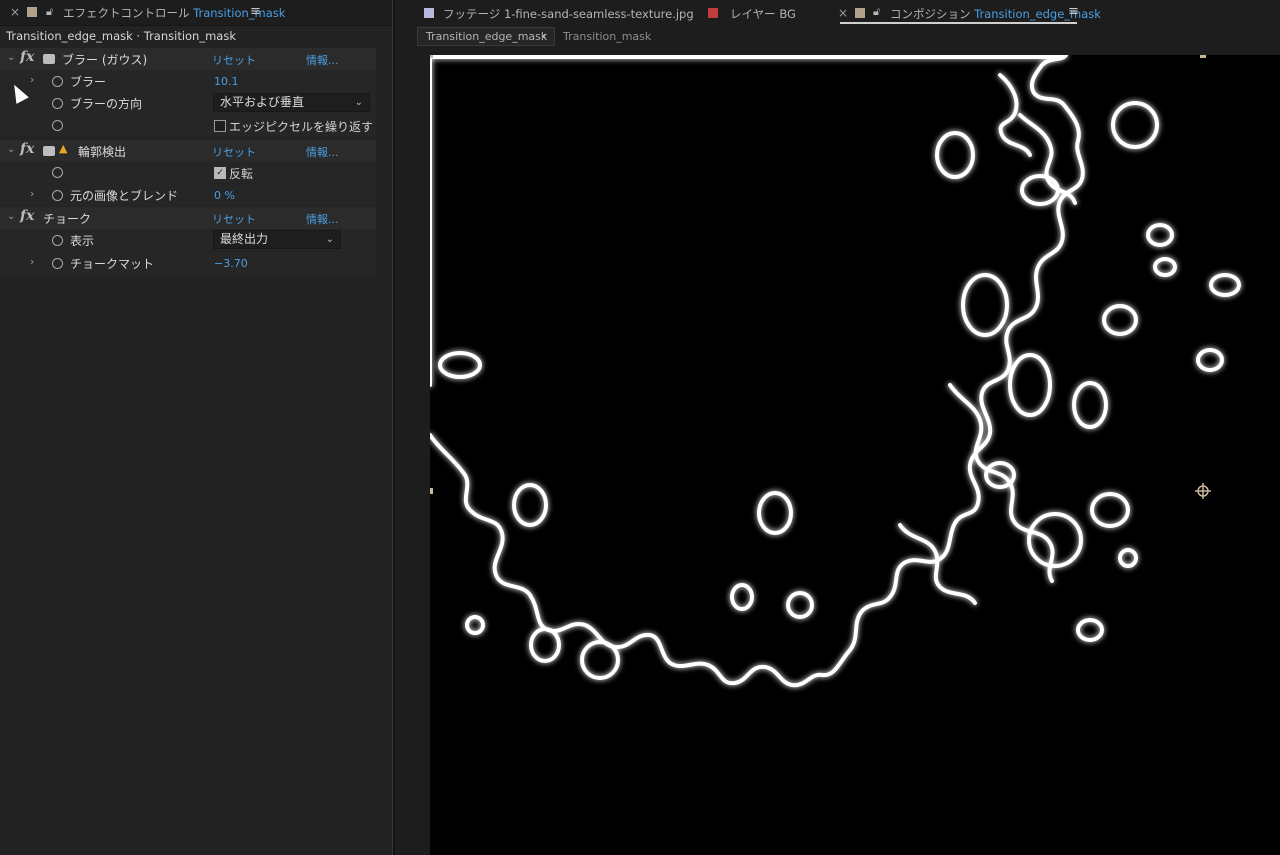  What do you see at coordinates (837, 36) in the screenshot?
I see `comp-navigator: Transition_edge_mask ‹ Transition_mask` at bounding box center [837, 36].